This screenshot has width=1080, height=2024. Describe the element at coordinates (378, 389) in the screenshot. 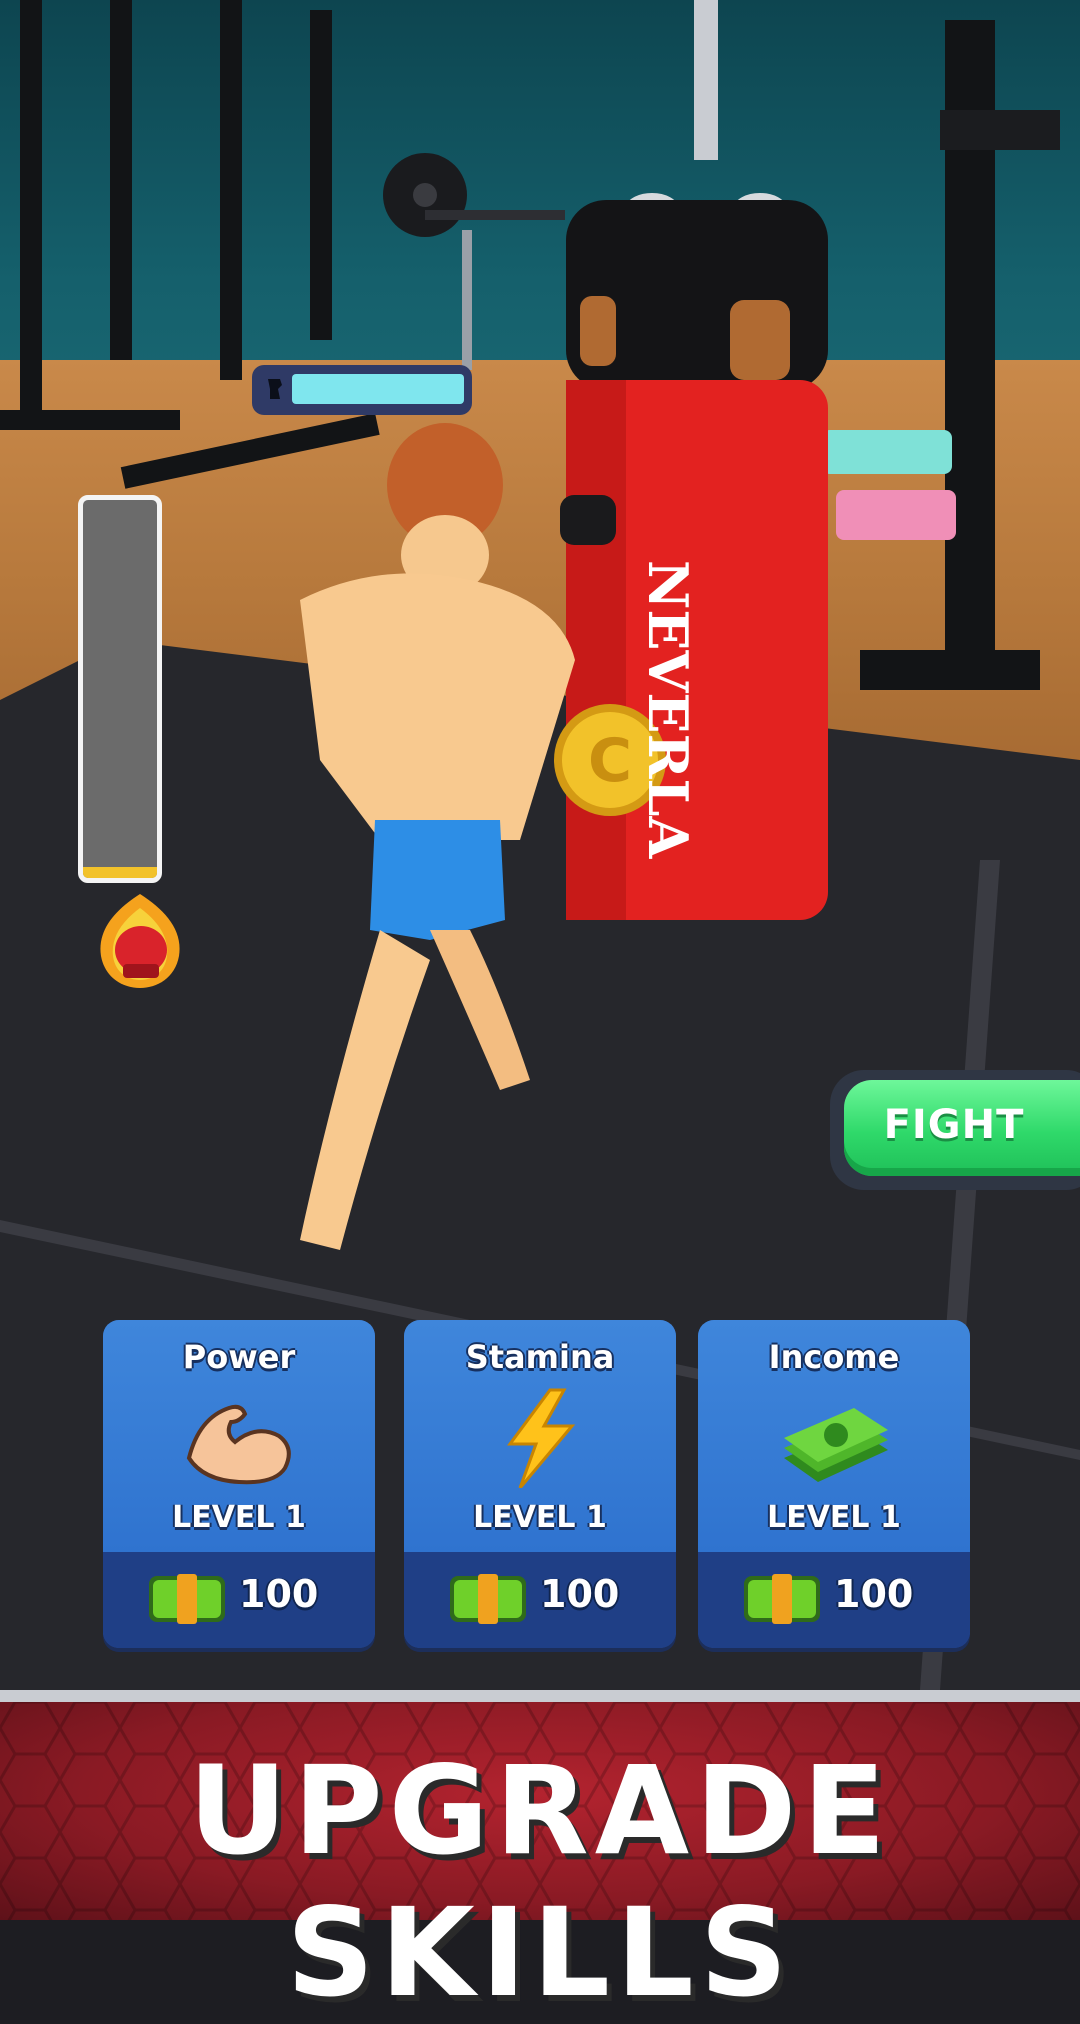

I see `stamina-fill` at that location.